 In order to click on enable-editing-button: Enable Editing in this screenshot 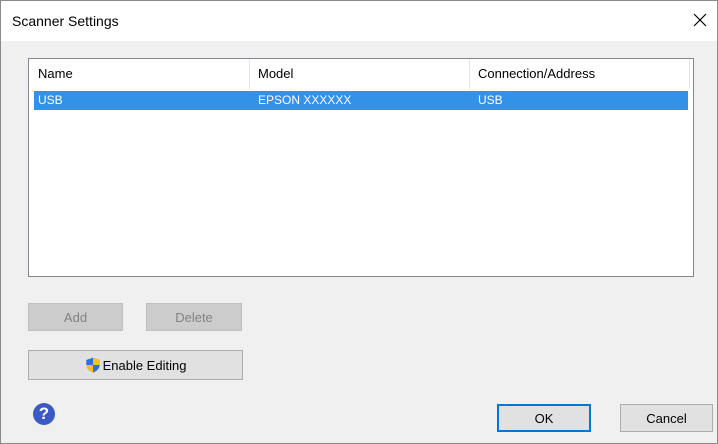, I will do `click(135, 365)`.